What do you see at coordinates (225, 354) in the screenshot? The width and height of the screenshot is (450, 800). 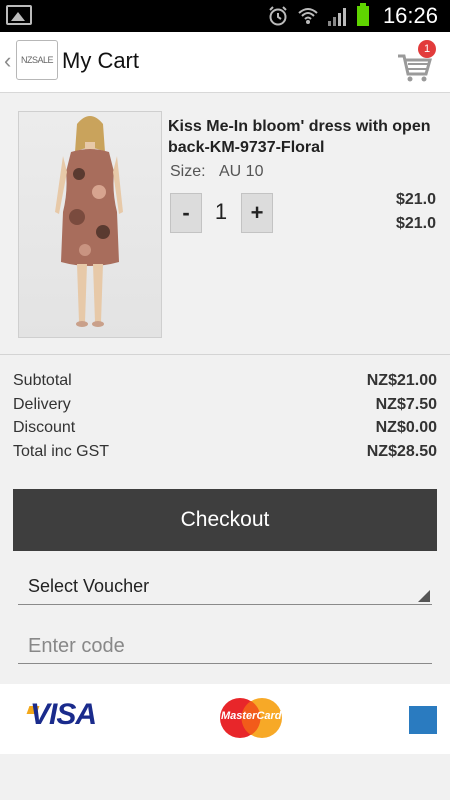 I see `divider` at bounding box center [225, 354].